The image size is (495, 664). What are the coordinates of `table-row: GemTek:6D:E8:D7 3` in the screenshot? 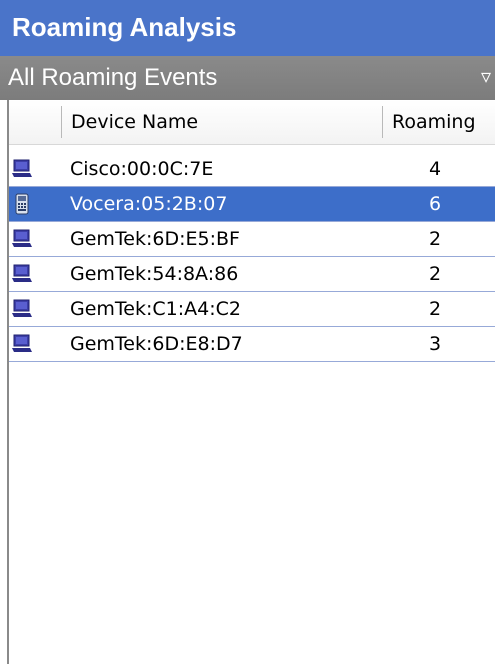 It's located at (252, 344).